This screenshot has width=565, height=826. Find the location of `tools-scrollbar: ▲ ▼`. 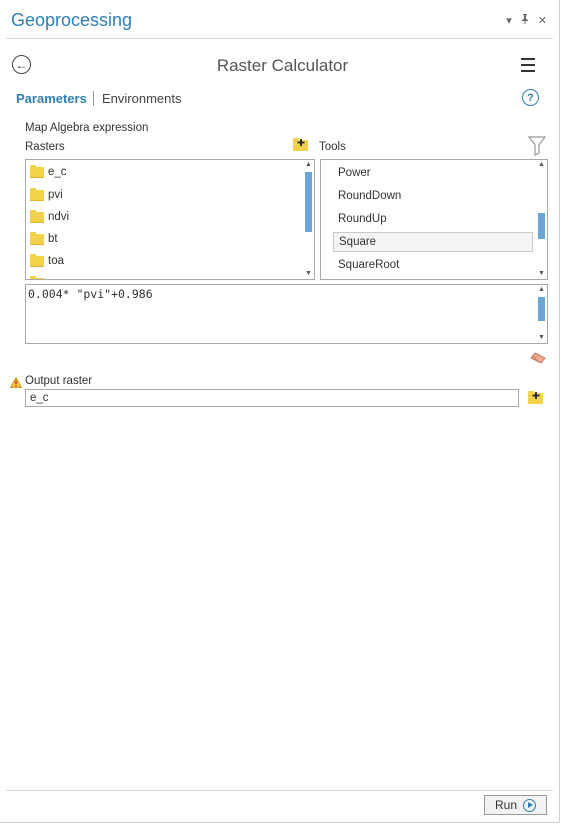

tools-scrollbar: ▲ ▼ is located at coordinates (541, 219).